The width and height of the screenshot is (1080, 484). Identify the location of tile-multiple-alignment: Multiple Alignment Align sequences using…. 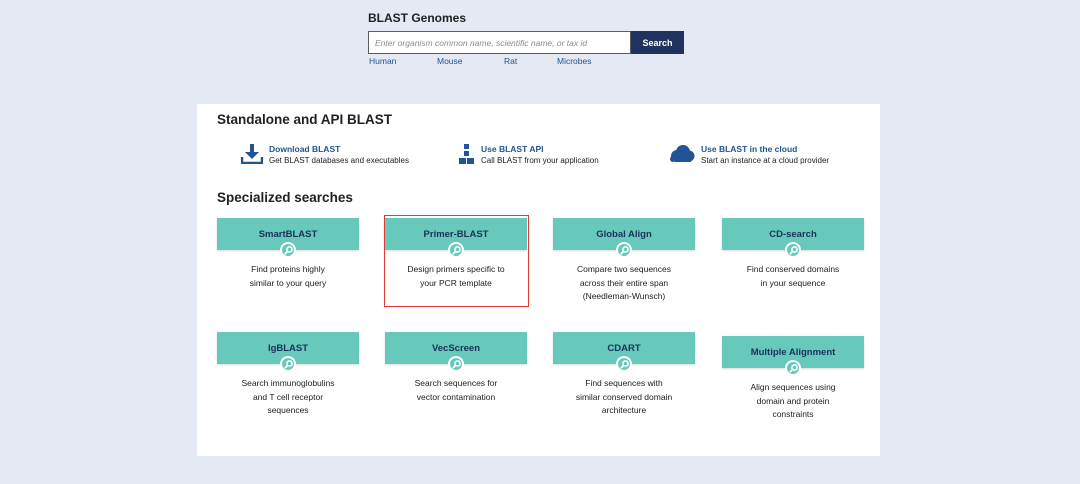
(793, 379).